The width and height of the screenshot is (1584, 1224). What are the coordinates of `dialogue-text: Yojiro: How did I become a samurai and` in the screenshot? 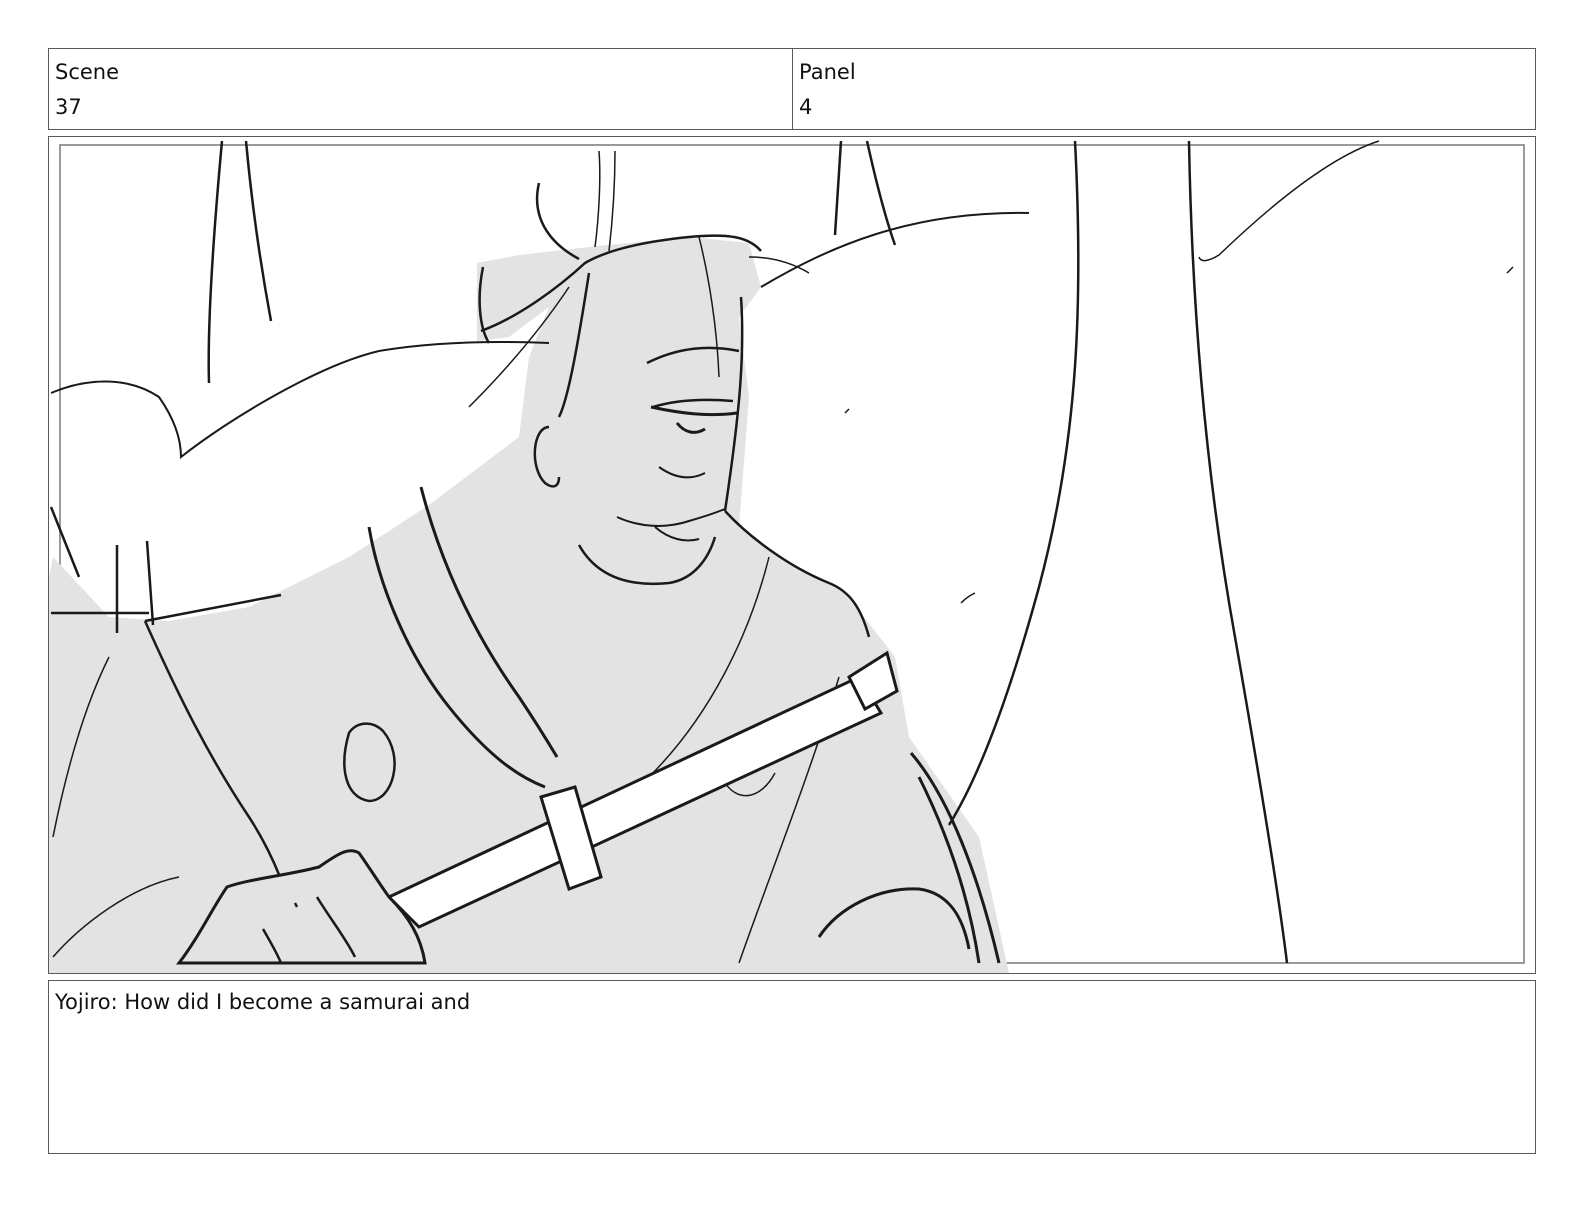 It's located at (263, 1002).